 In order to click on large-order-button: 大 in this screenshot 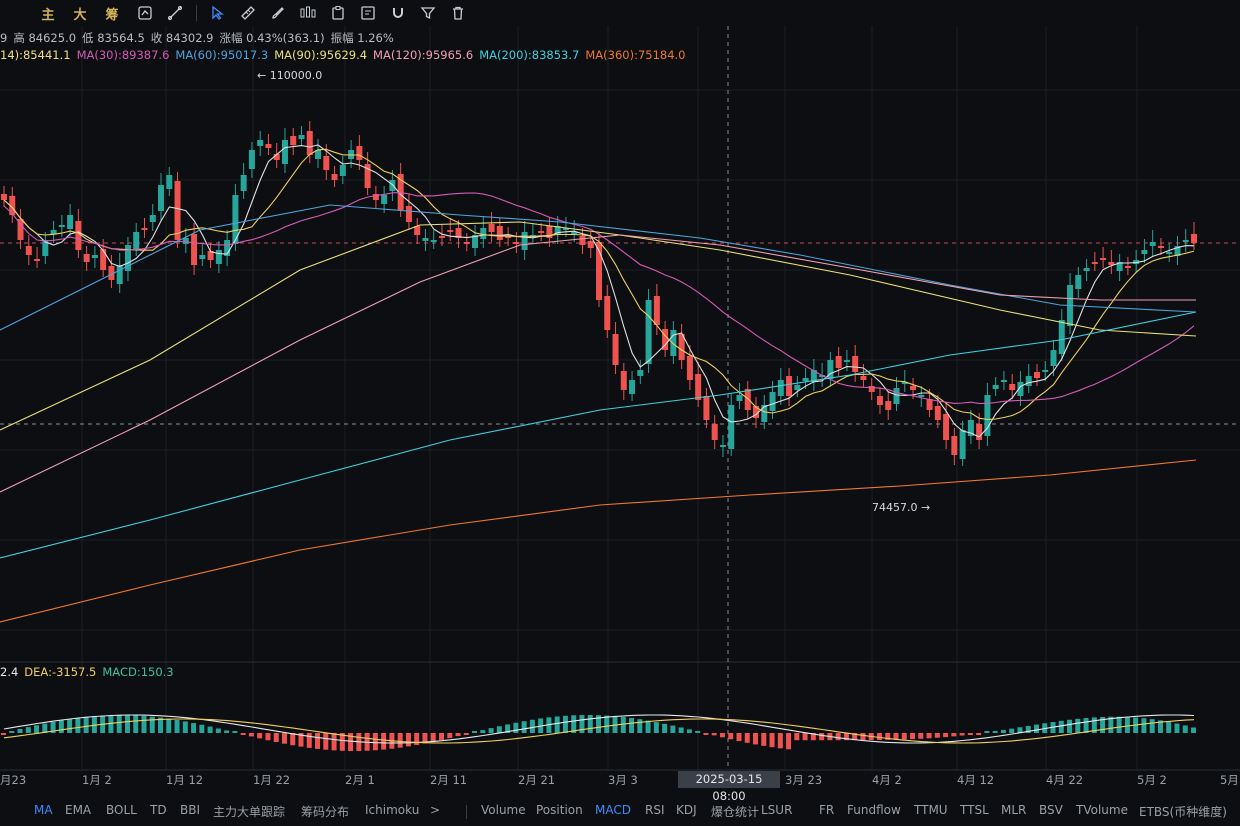, I will do `click(80, 13)`.